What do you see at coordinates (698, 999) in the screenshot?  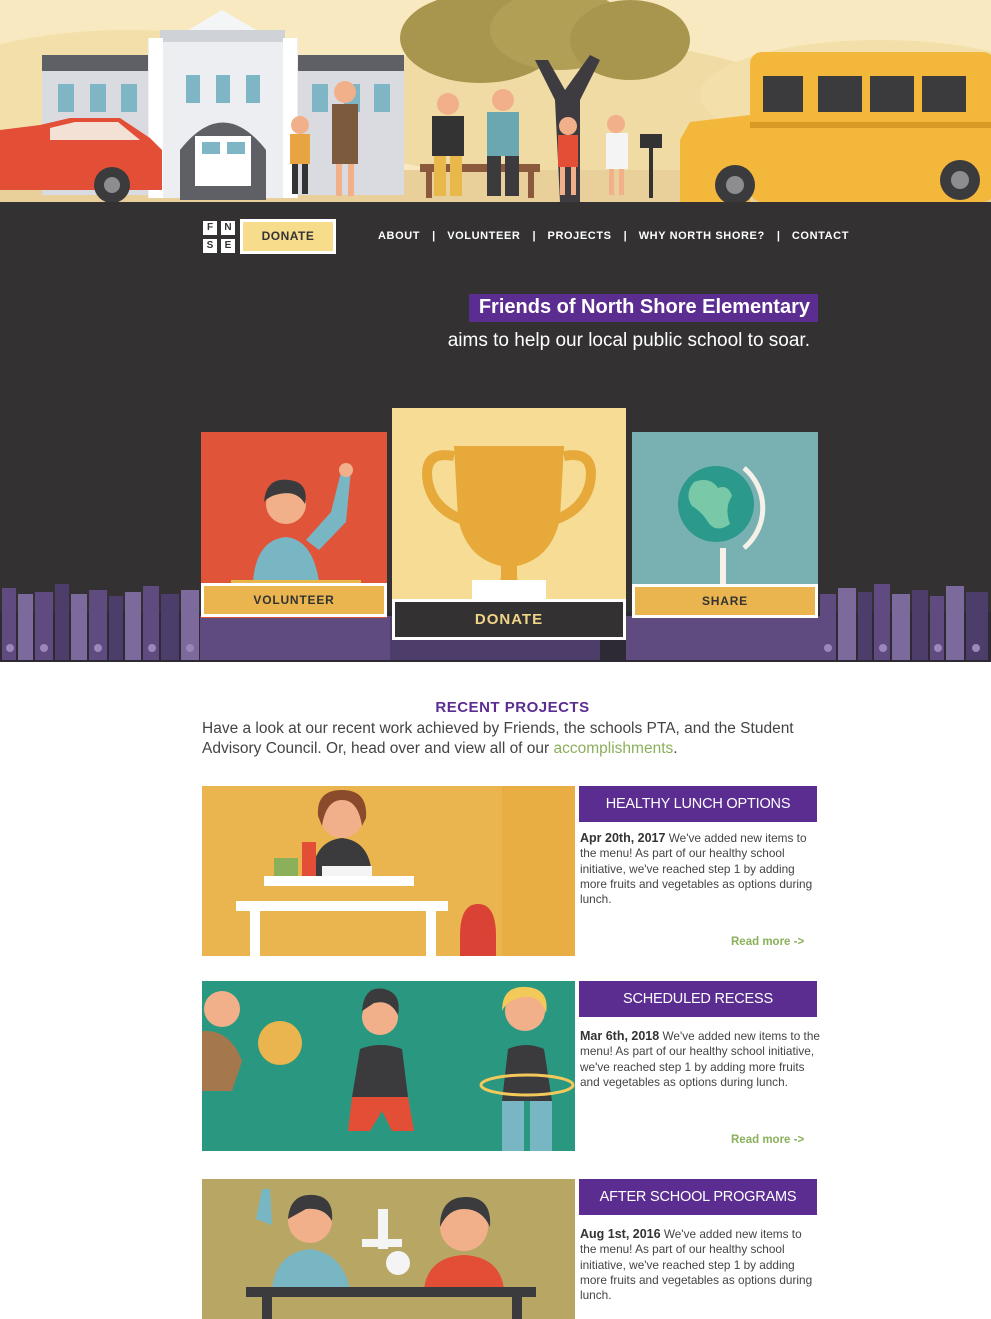 I see `project-title-scheduled-recess: SCHEDULED RECESS` at bounding box center [698, 999].